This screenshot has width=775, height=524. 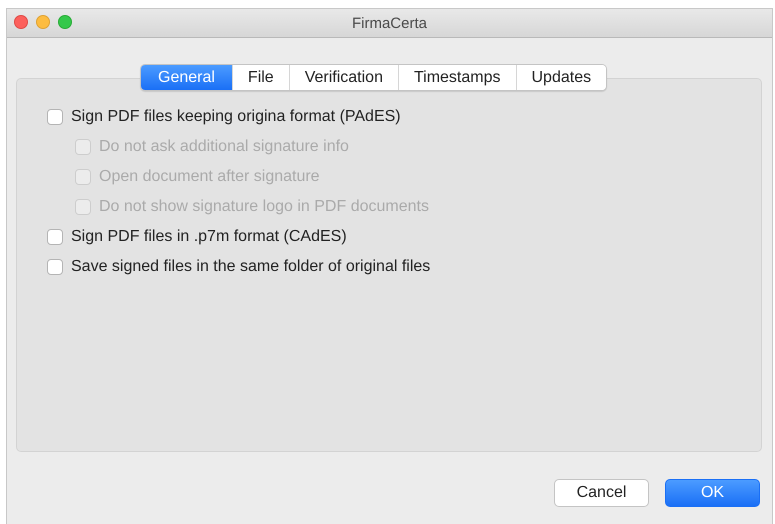 I want to click on tab: File, so click(x=260, y=77).